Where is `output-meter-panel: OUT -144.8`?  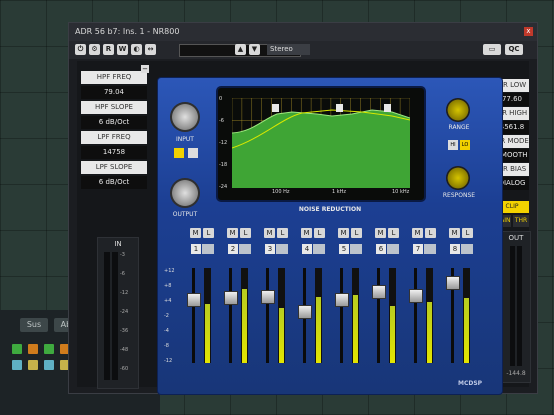 output-meter-panel: OUT -144.8 is located at coordinates (516, 307).